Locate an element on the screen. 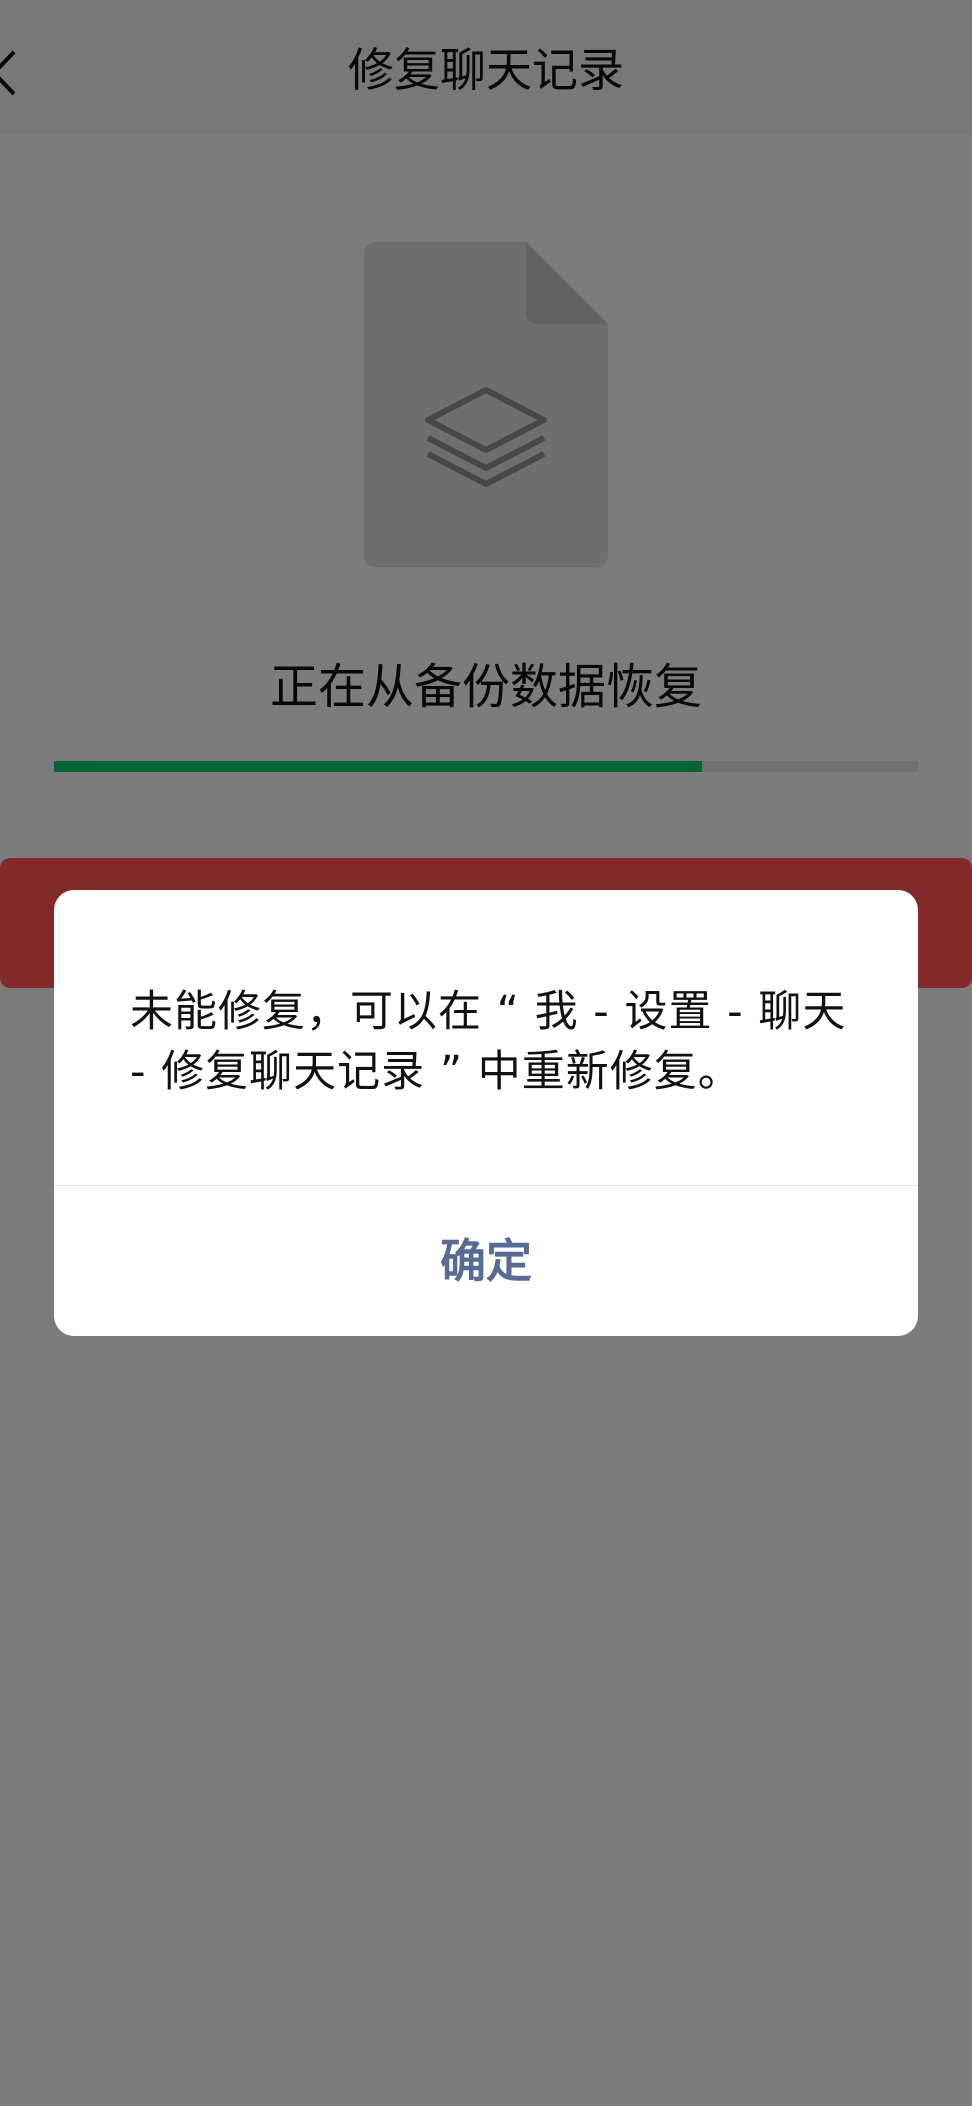 This screenshot has width=972, height=2106. confirm-button: 确定 is located at coordinates (486, 1261).